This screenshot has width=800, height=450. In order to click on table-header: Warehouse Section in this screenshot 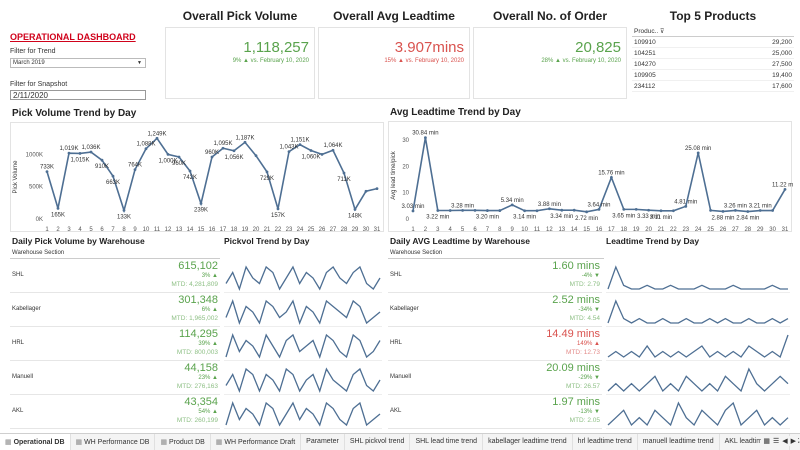, I will do `click(38, 253)`.